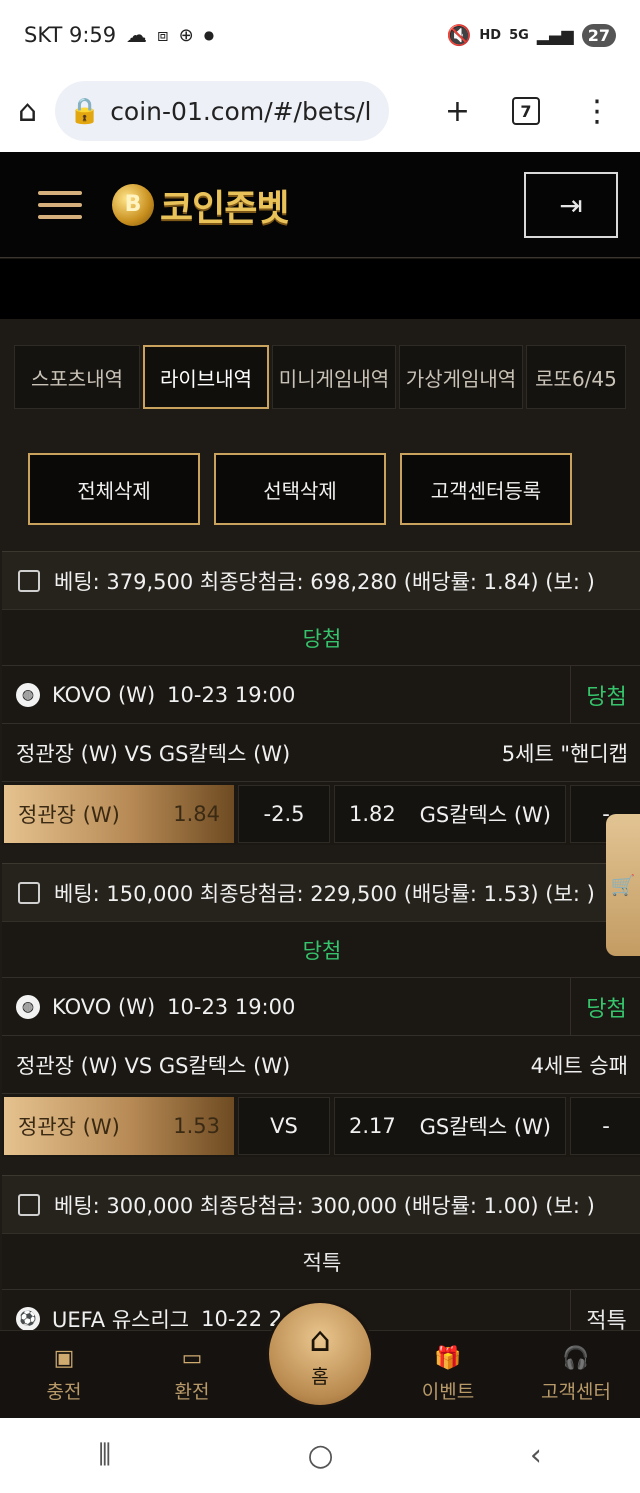 This screenshot has height=1493, width=640. What do you see at coordinates (490, 35) in the screenshot?
I see `hd-voice-icon: HD` at bounding box center [490, 35].